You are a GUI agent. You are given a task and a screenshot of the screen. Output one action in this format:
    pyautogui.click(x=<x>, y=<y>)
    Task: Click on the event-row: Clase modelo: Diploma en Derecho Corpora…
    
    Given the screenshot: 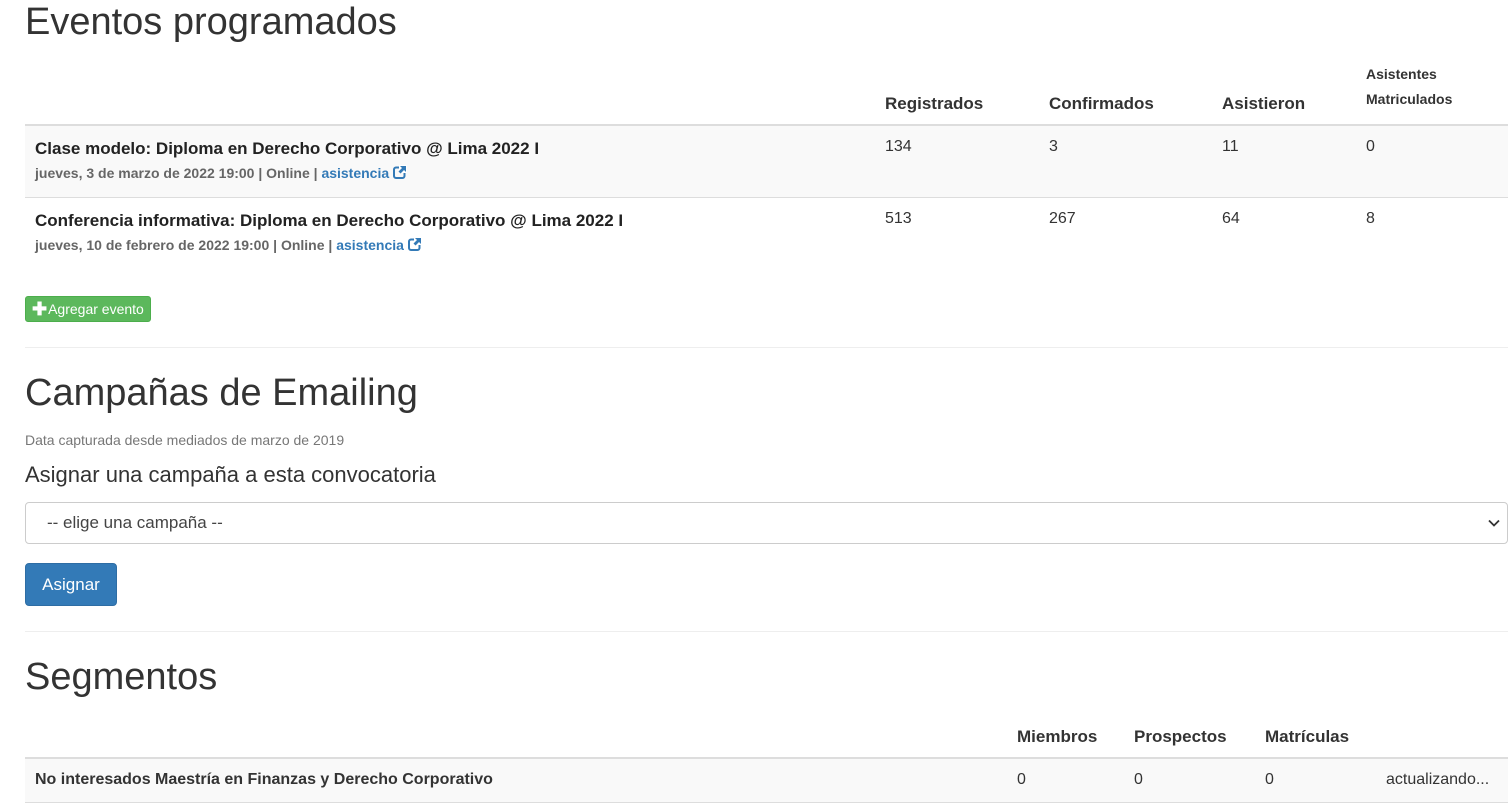 What is the action you would take?
    pyautogui.click(x=766, y=161)
    